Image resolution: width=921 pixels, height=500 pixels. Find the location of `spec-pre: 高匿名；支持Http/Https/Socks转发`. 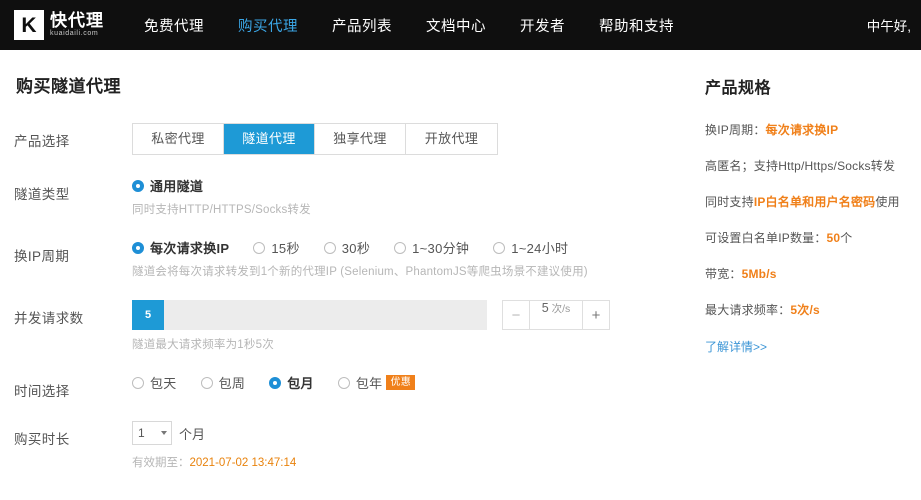

spec-pre: 高匿名；支持Http/Https/Socks转发 is located at coordinates (800, 166).